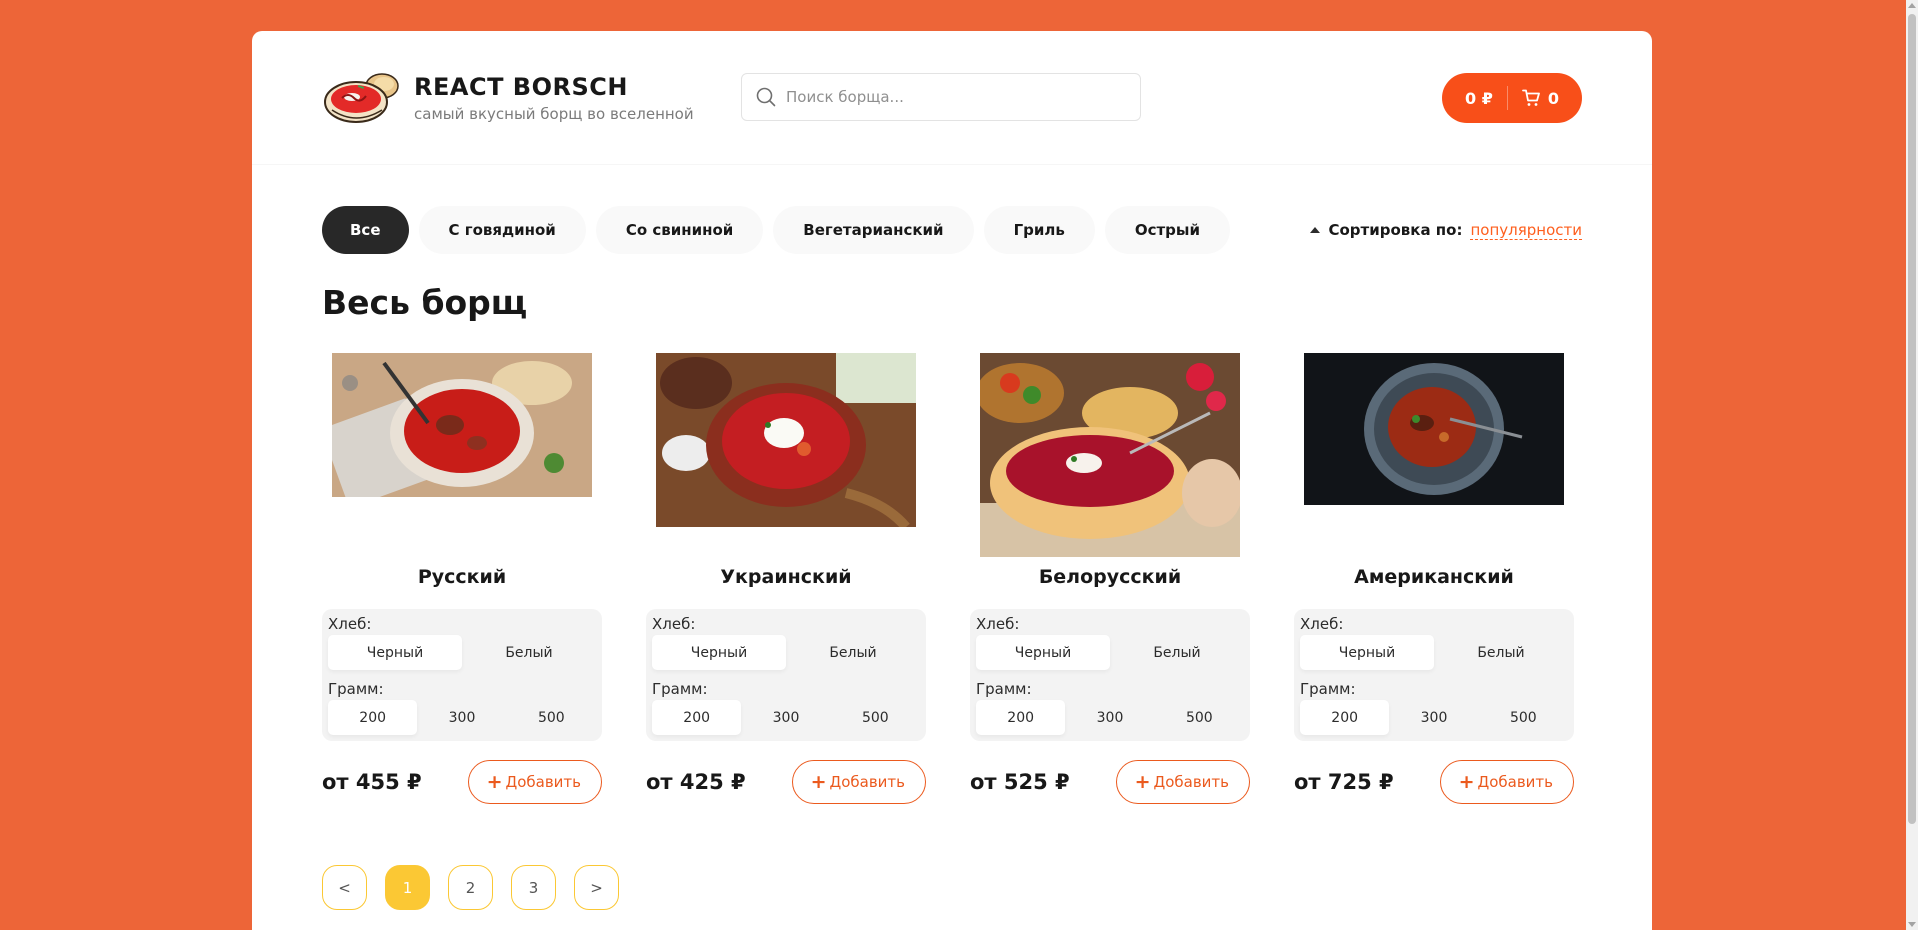 The width and height of the screenshot is (1918, 930). Describe the element at coordinates (344, 887) in the screenshot. I see `pagination-prev-button: <` at that location.